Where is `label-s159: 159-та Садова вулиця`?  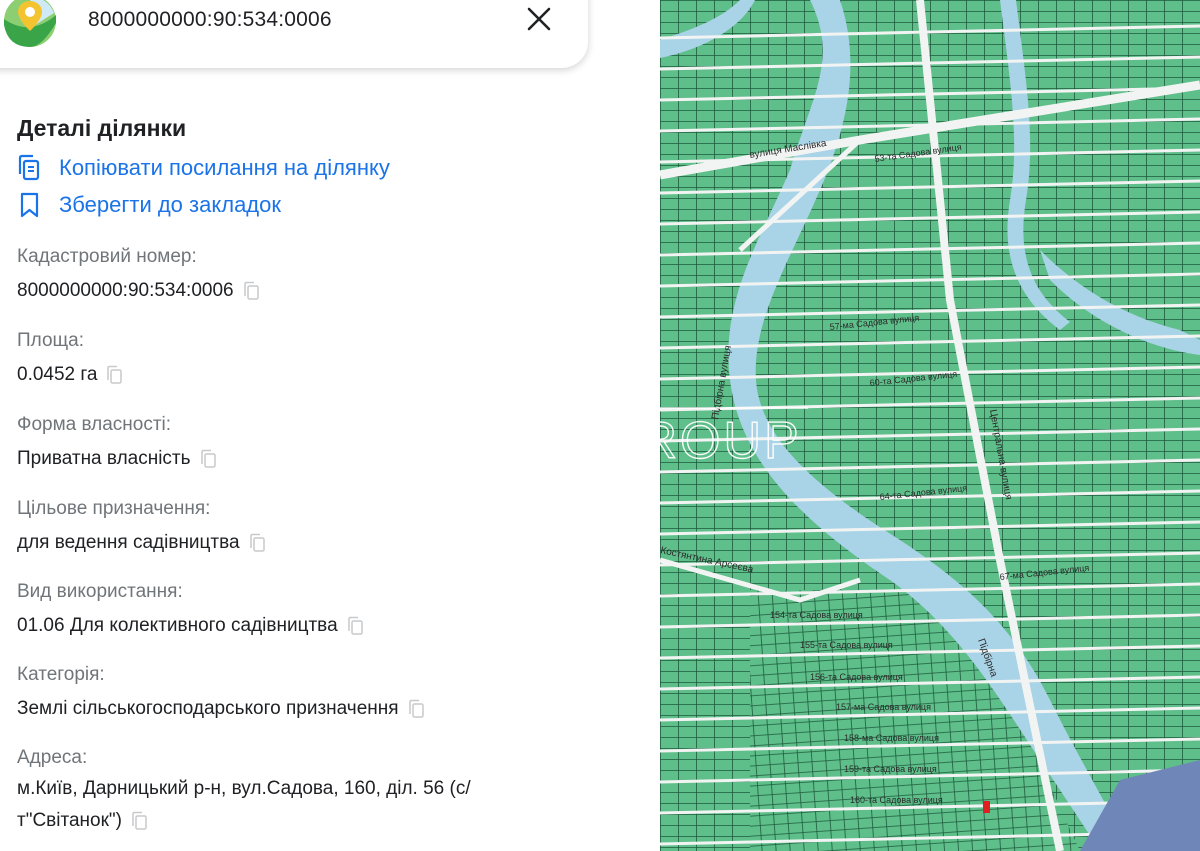 label-s159: 159-та Садова вулиця is located at coordinates (890, 769).